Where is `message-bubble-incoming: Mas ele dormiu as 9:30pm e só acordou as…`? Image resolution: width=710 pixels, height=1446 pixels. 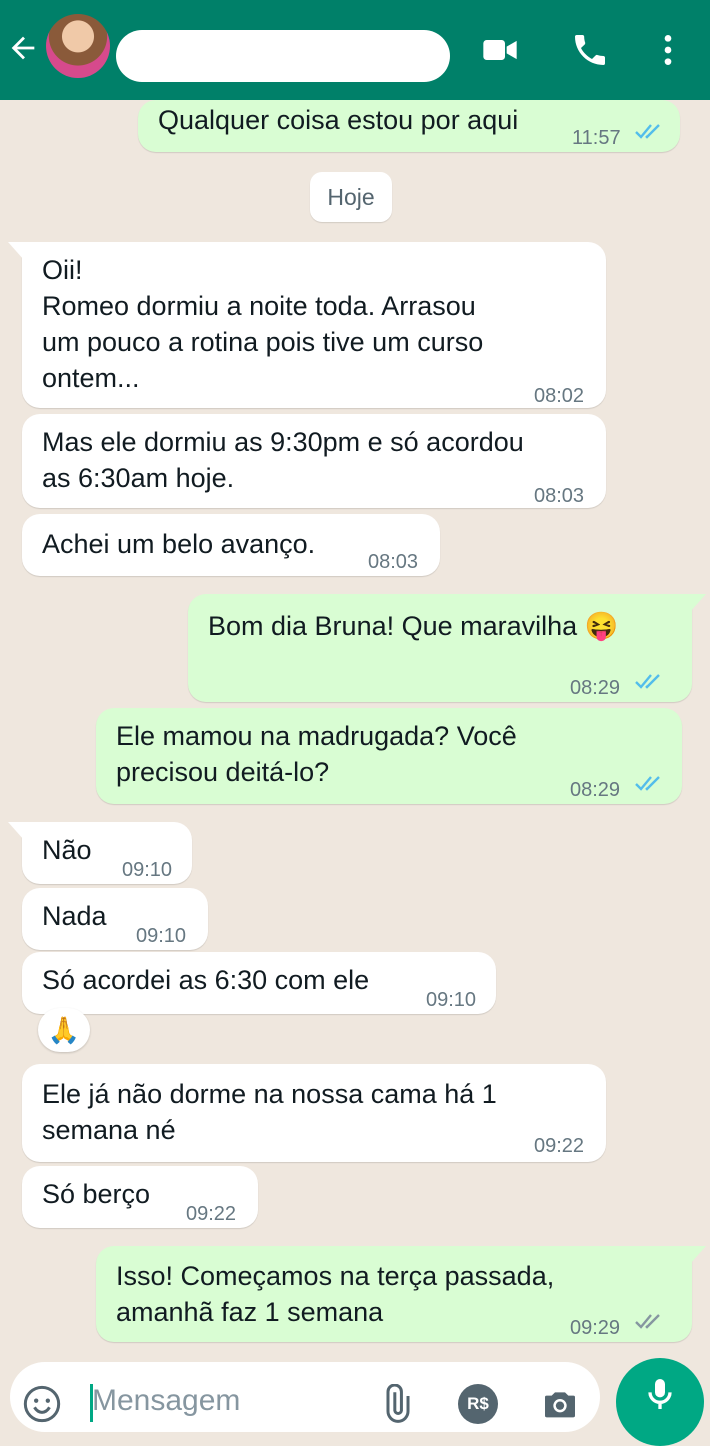
message-bubble-incoming: Mas ele dormiu as 9:30pm e só acordou as… is located at coordinates (314, 461).